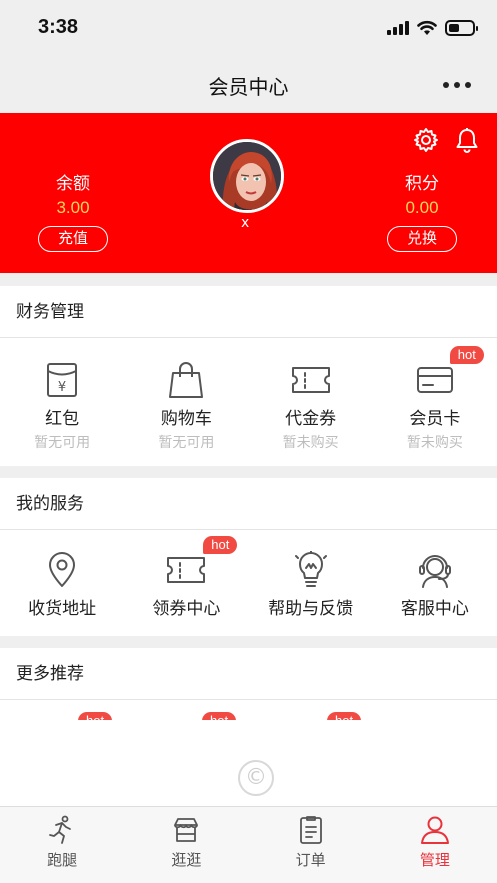 The height and width of the screenshot is (883, 497). What do you see at coordinates (186, 830) in the screenshot?
I see `store-icon` at bounding box center [186, 830].